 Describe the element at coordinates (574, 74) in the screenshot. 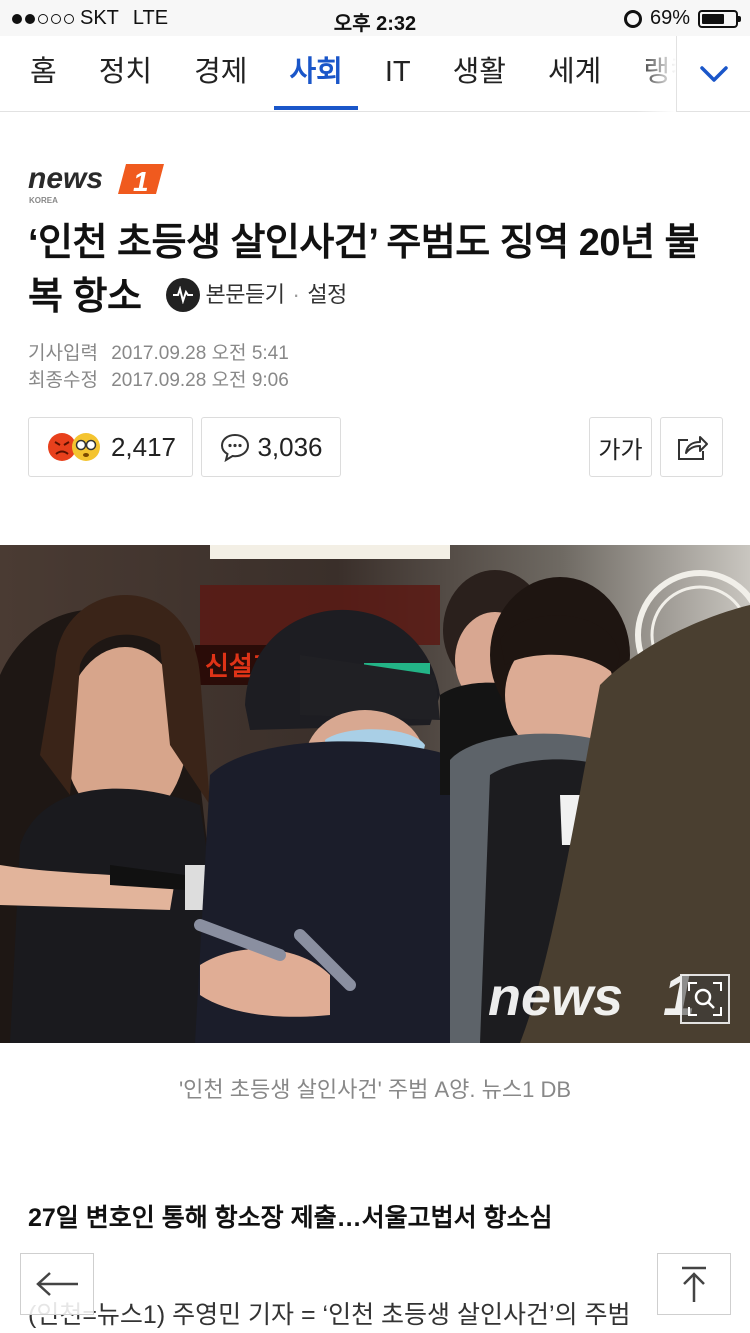

I see `tab-world: 세계` at that location.